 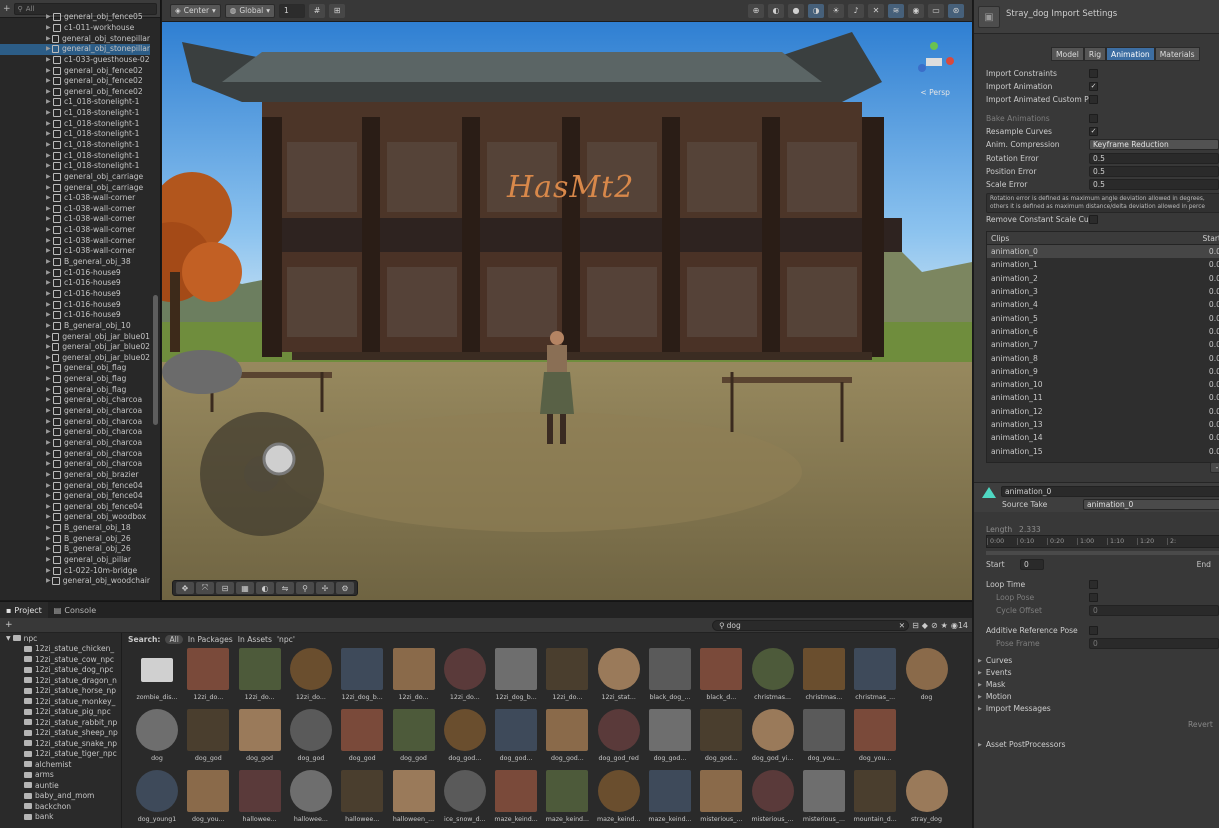 What do you see at coordinates (1095, 54) in the screenshot?
I see `tab-rig: Rig` at bounding box center [1095, 54].